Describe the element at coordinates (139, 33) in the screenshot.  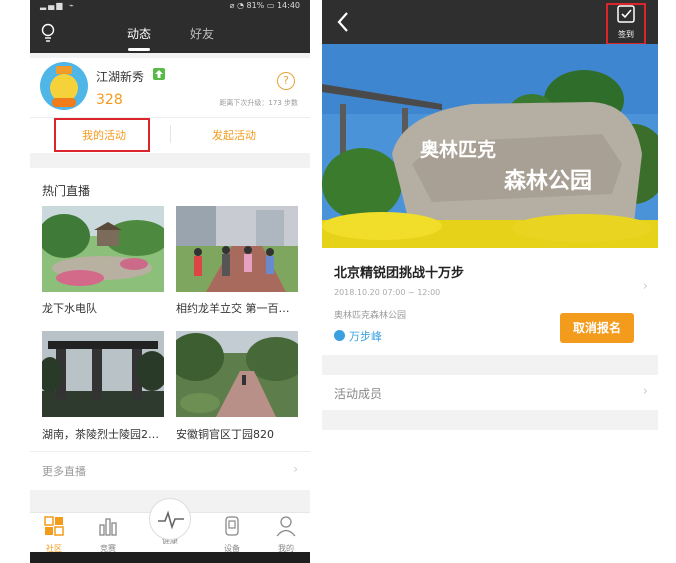
I see `tab-dynamic: 动态` at that location.